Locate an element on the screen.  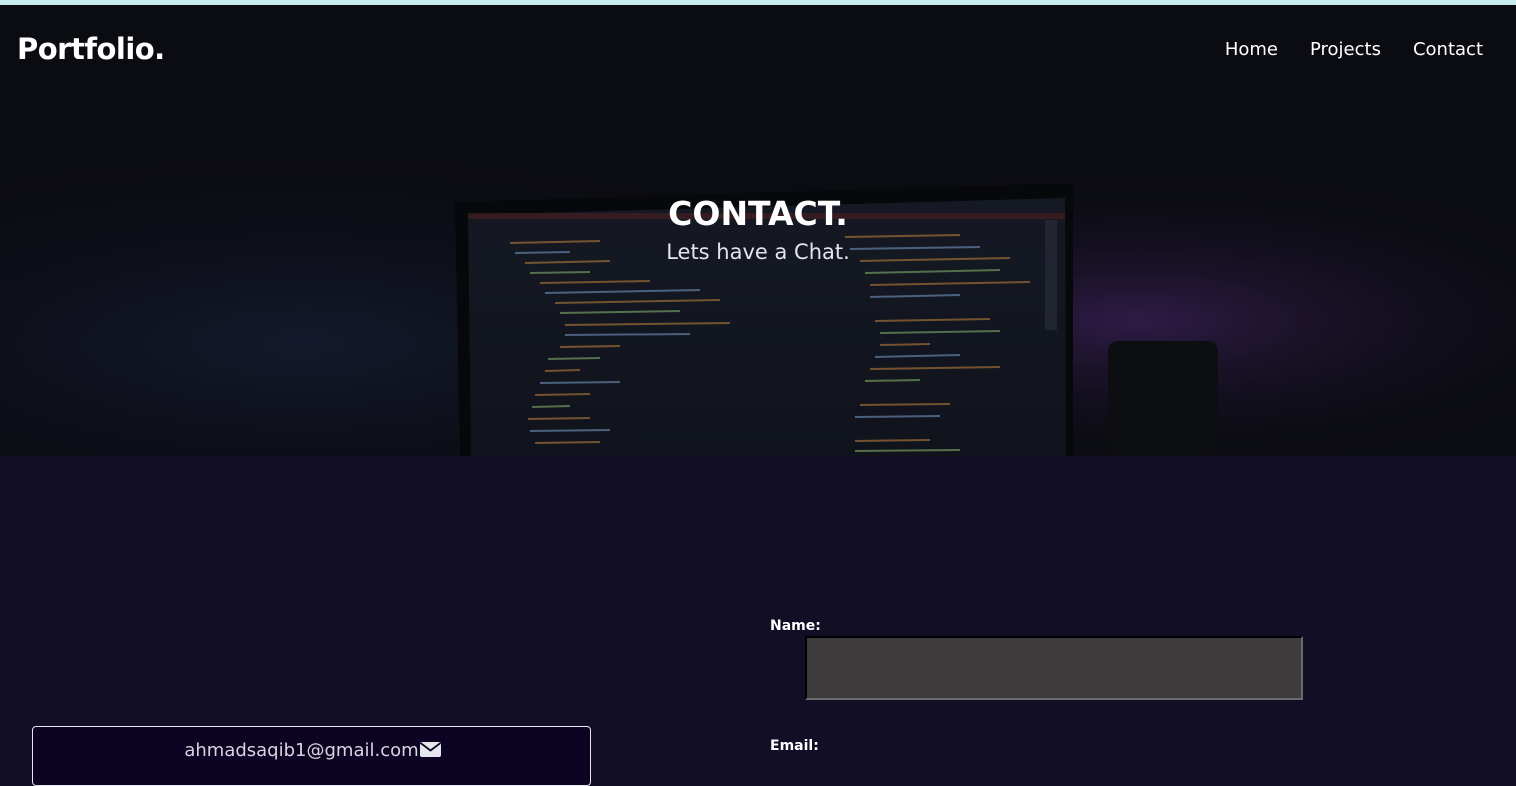
nav-link-contact: Contact is located at coordinates (1448, 49).